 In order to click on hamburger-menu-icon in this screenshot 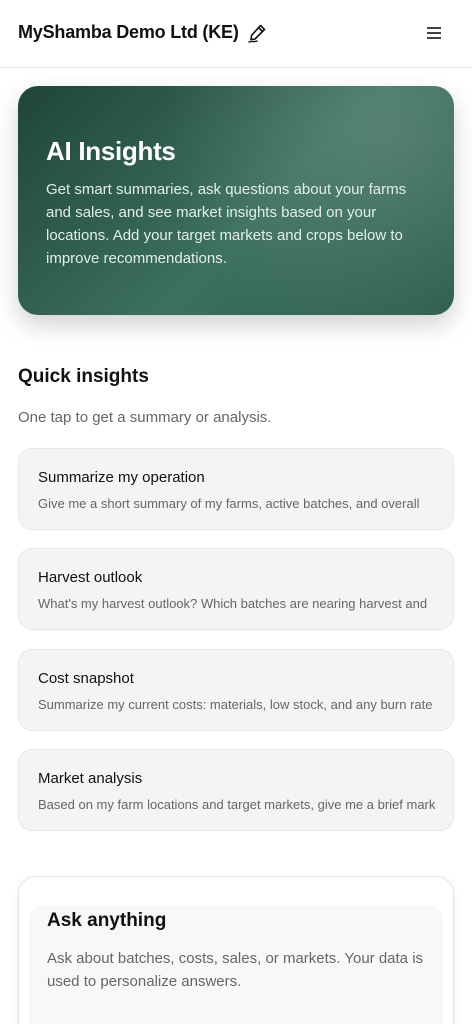, I will do `click(434, 33)`.